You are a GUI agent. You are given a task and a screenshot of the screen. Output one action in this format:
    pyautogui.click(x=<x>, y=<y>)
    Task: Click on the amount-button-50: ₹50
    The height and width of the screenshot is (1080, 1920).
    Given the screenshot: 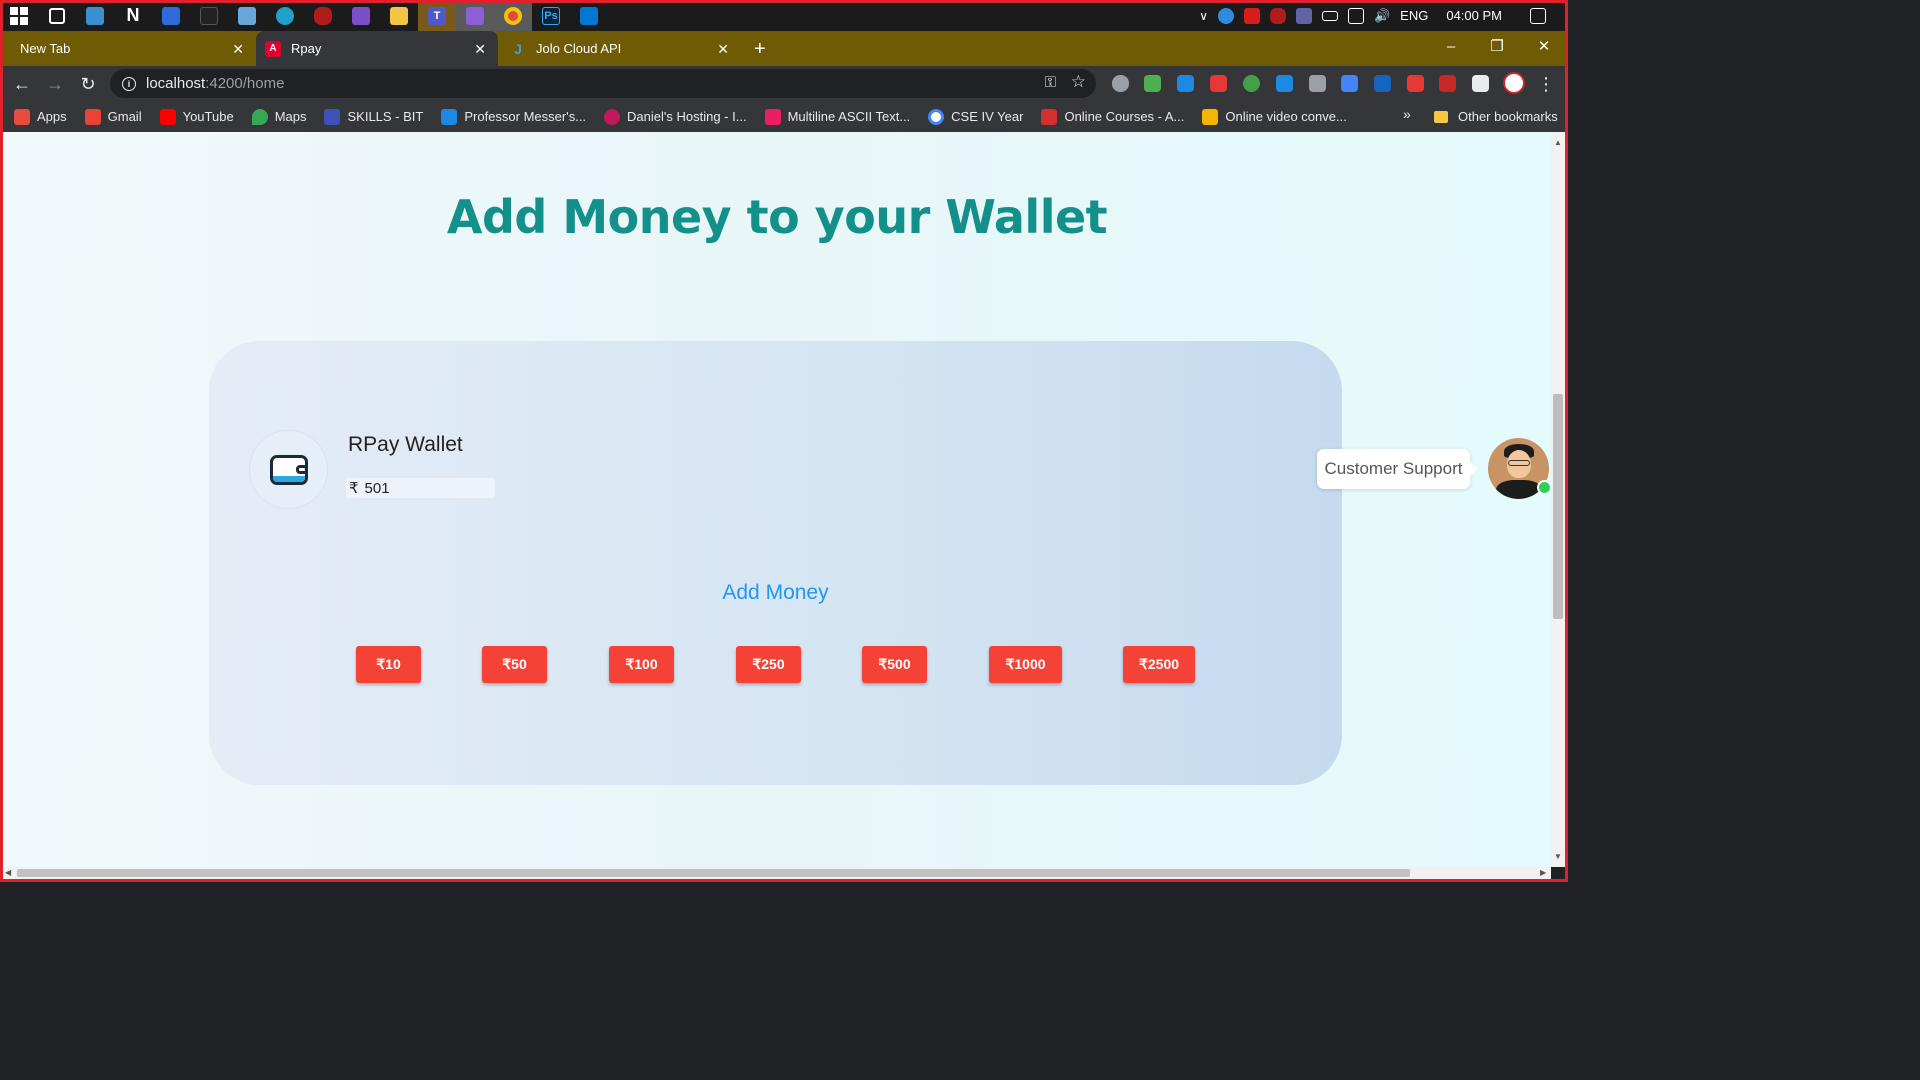 What is the action you would take?
    pyautogui.click(x=514, y=664)
    